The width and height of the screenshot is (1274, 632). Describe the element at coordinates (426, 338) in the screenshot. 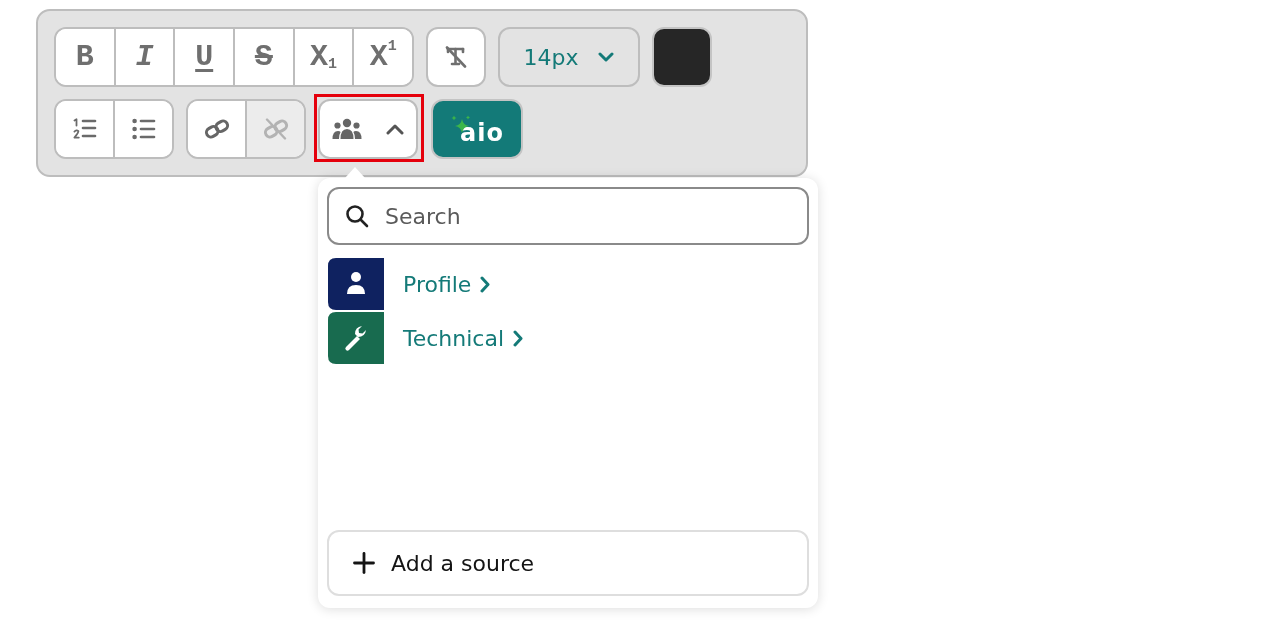

I see `source-menu-item: Technical` at that location.